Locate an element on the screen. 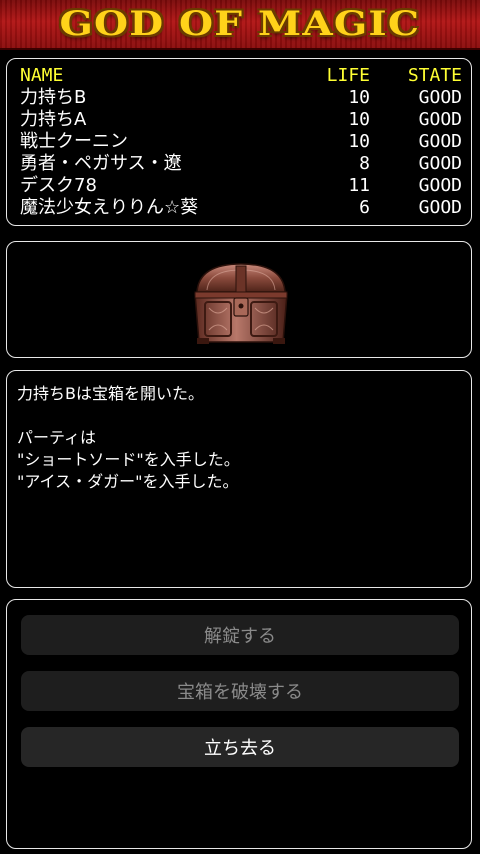 The width and height of the screenshot is (480, 854). party-member-row: 力持ちA 10 GOOD is located at coordinates (241, 120).